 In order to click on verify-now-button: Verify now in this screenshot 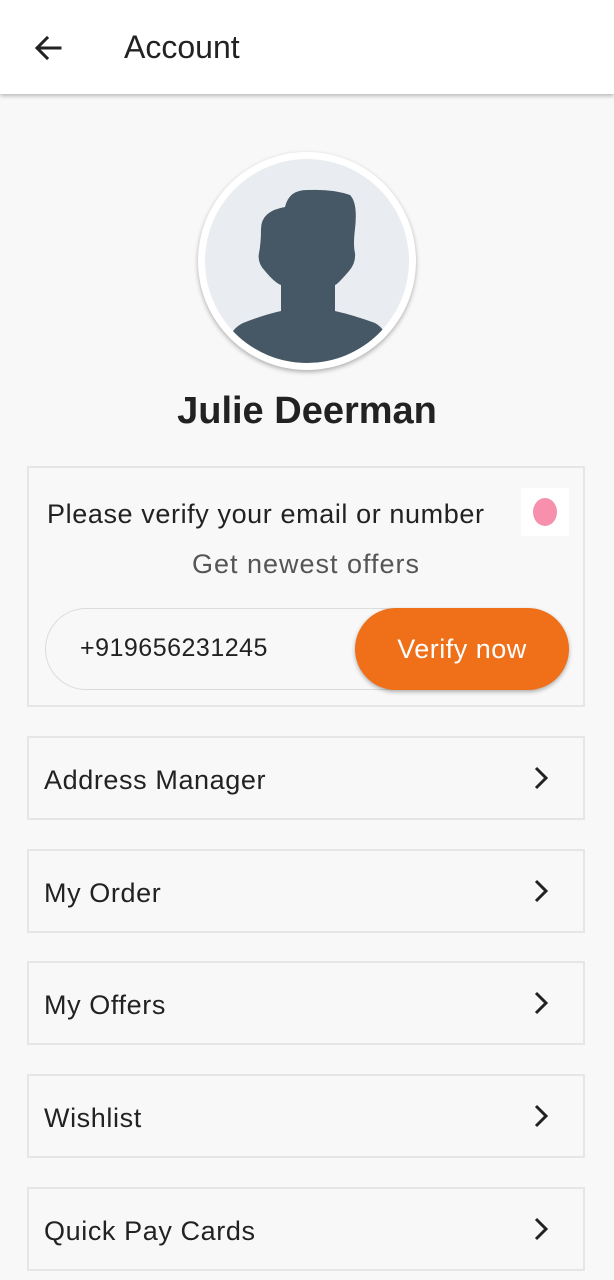, I will do `click(462, 649)`.